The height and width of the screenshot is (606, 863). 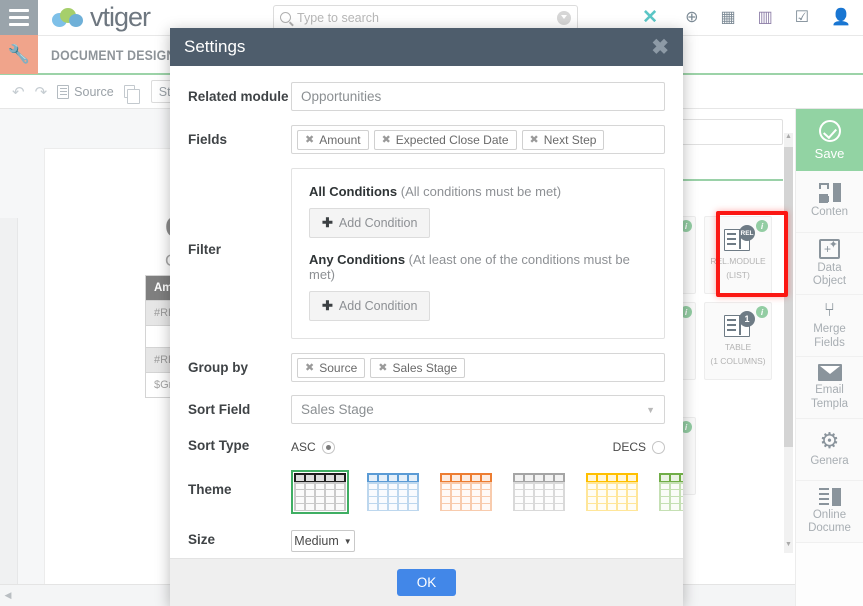 I want to click on field-tag-label: Expected Close Date, so click(x=452, y=139).